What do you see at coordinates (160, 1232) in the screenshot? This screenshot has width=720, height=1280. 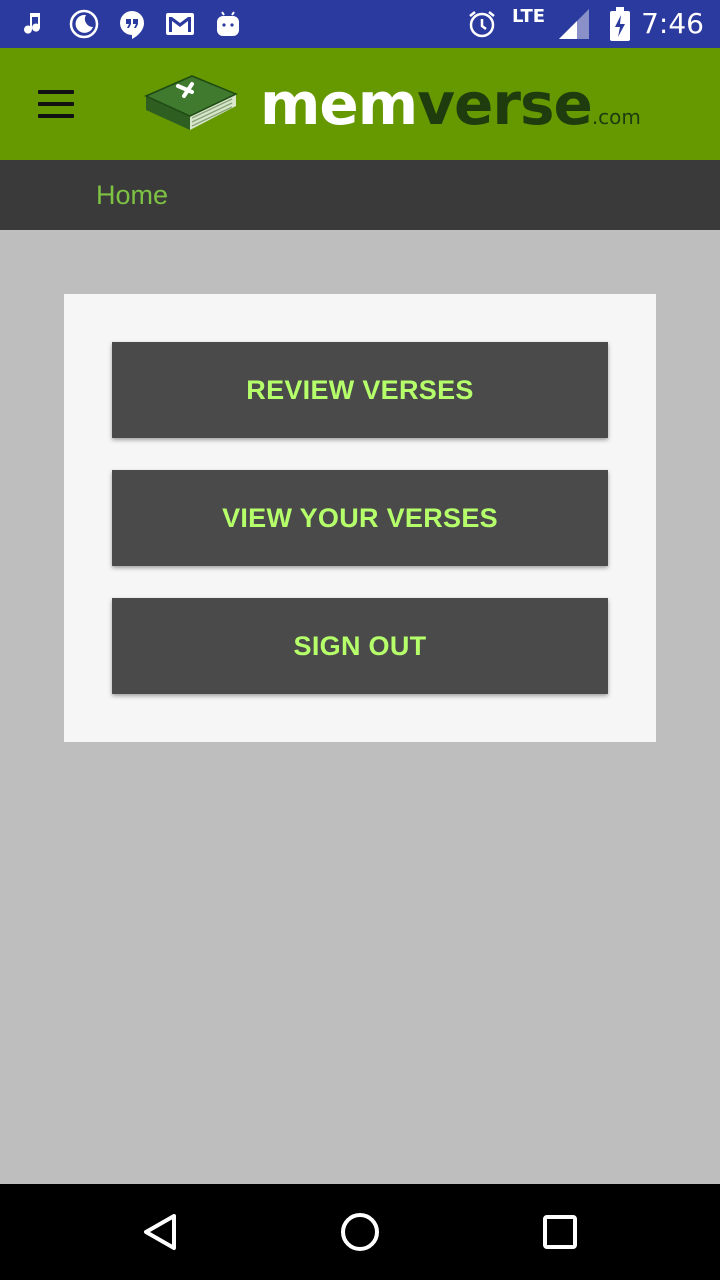 I see `back-icon` at bounding box center [160, 1232].